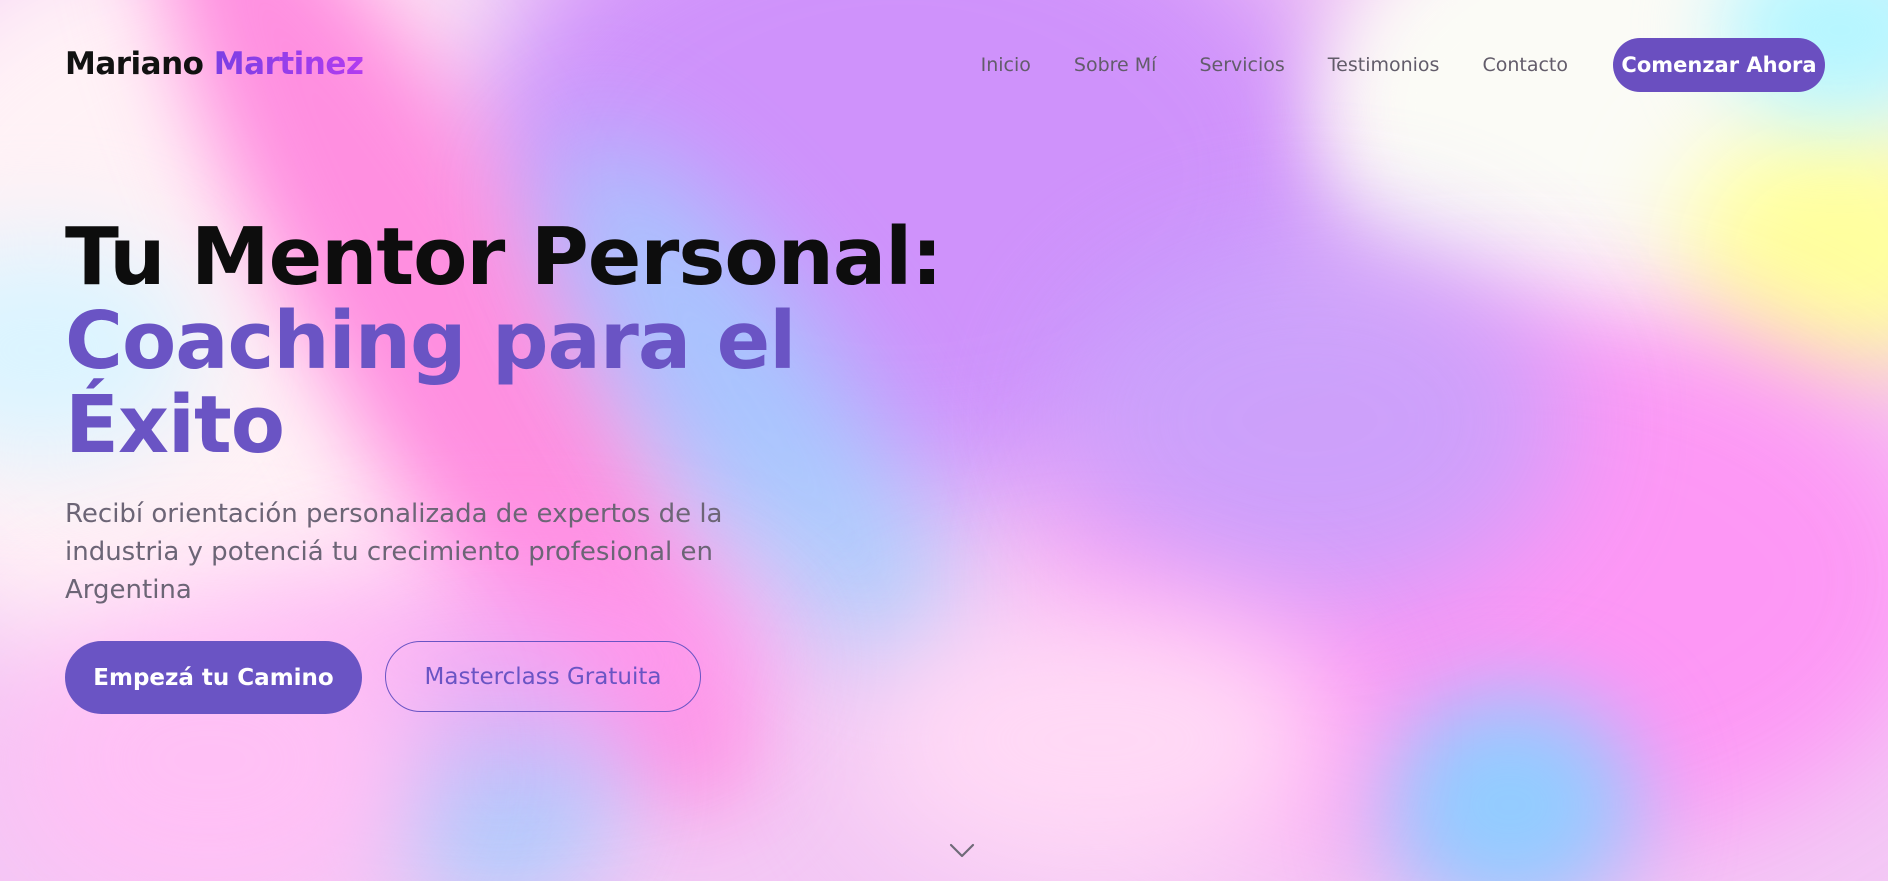  Describe the element at coordinates (1384, 65) in the screenshot. I see `nav-link-testimonios: Testimonios` at that location.